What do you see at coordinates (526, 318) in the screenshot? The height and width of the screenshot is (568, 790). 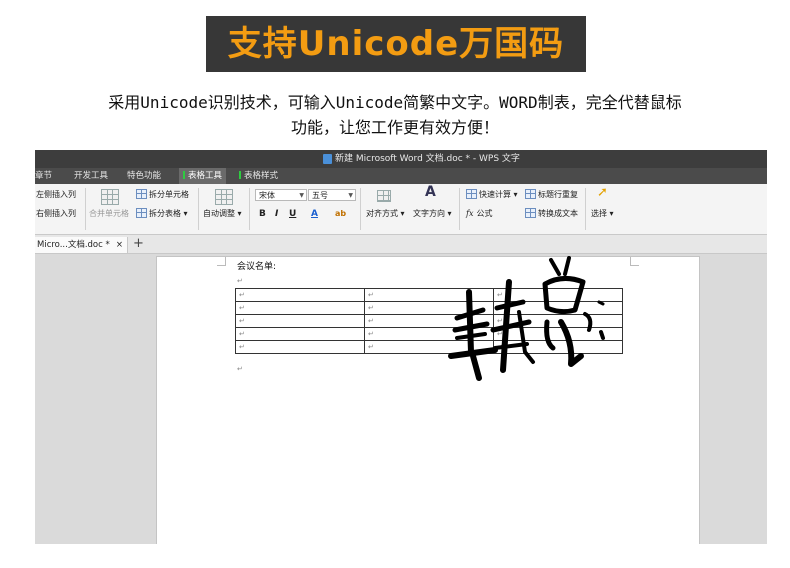 I see `handwritten-signature` at bounding box center [526, 318].